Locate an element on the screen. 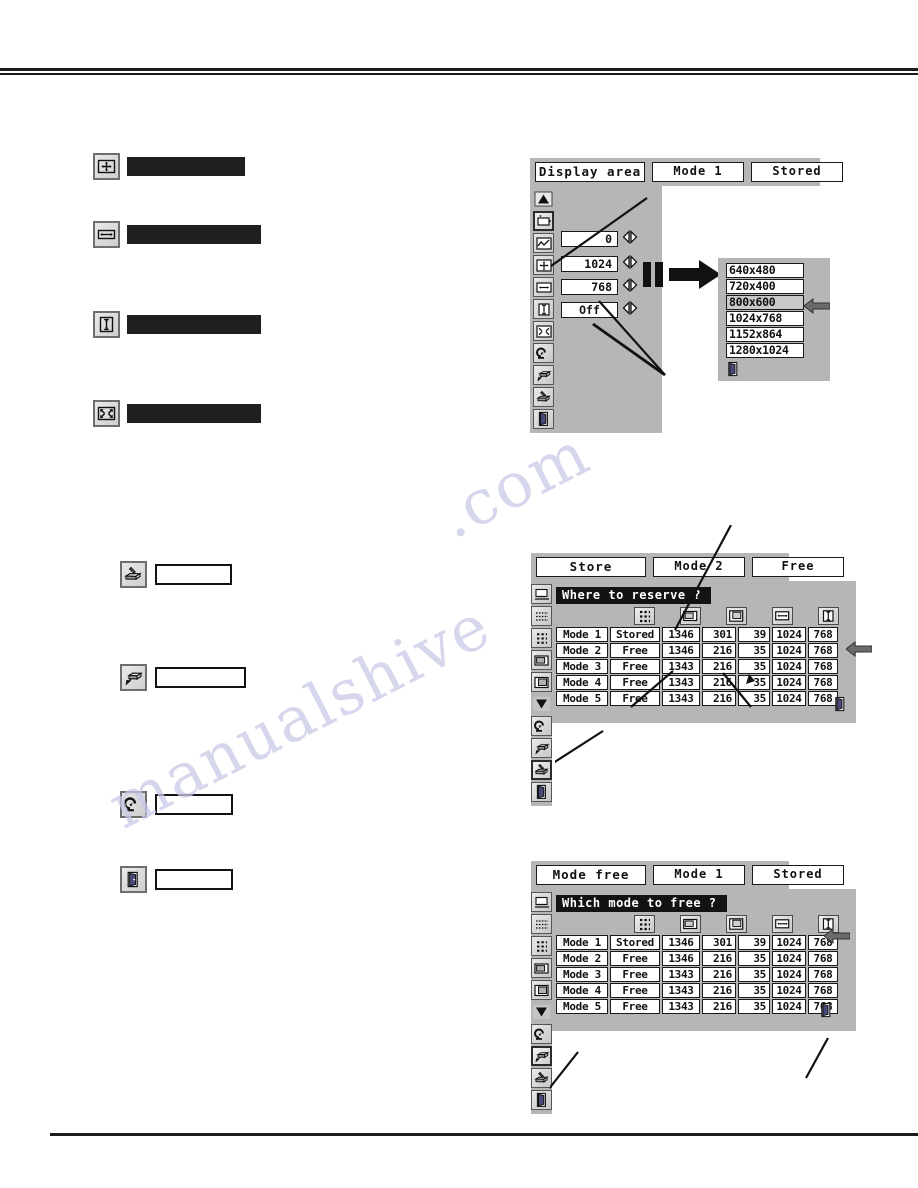 The height and width of the screenshot is (1188, 918). vertical-icon is located at coordinates (543, 309).